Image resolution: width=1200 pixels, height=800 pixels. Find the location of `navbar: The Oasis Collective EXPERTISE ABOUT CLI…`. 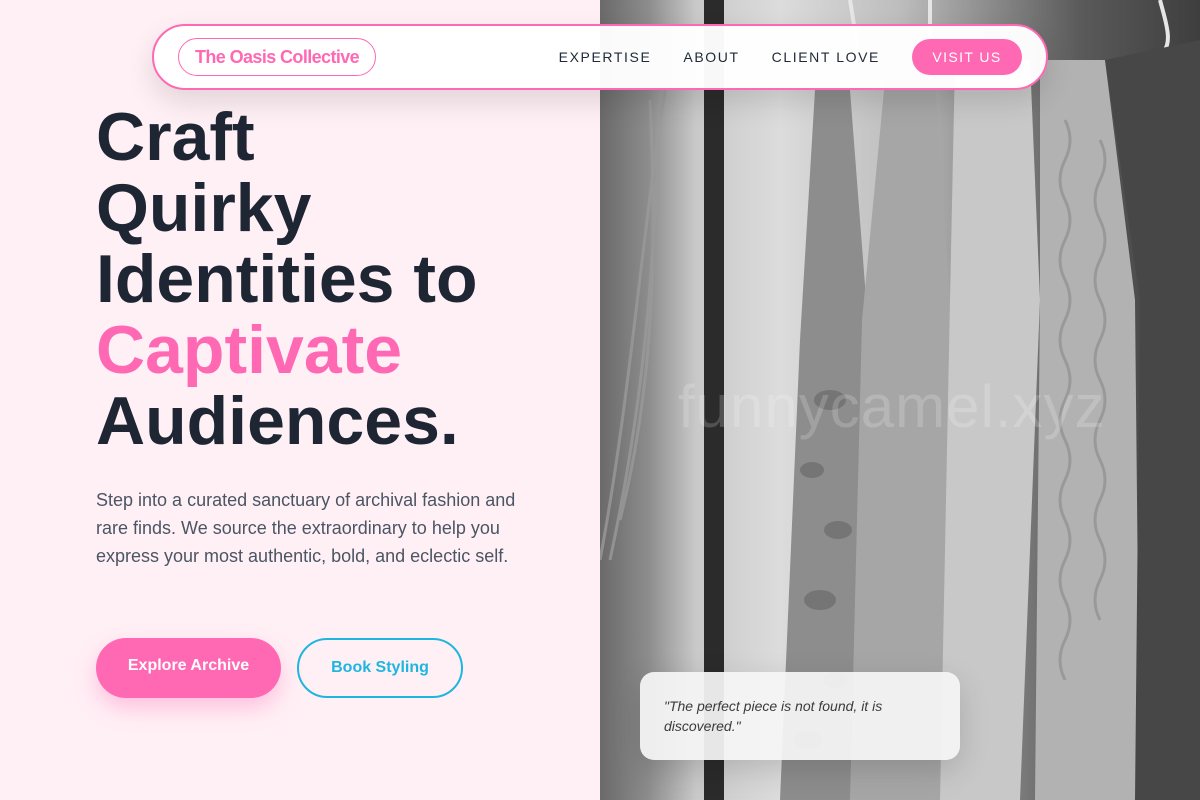

navbar: The Oasis Collective EXPERTISE ABOUT CLI… is located at coordinates (600, 57).